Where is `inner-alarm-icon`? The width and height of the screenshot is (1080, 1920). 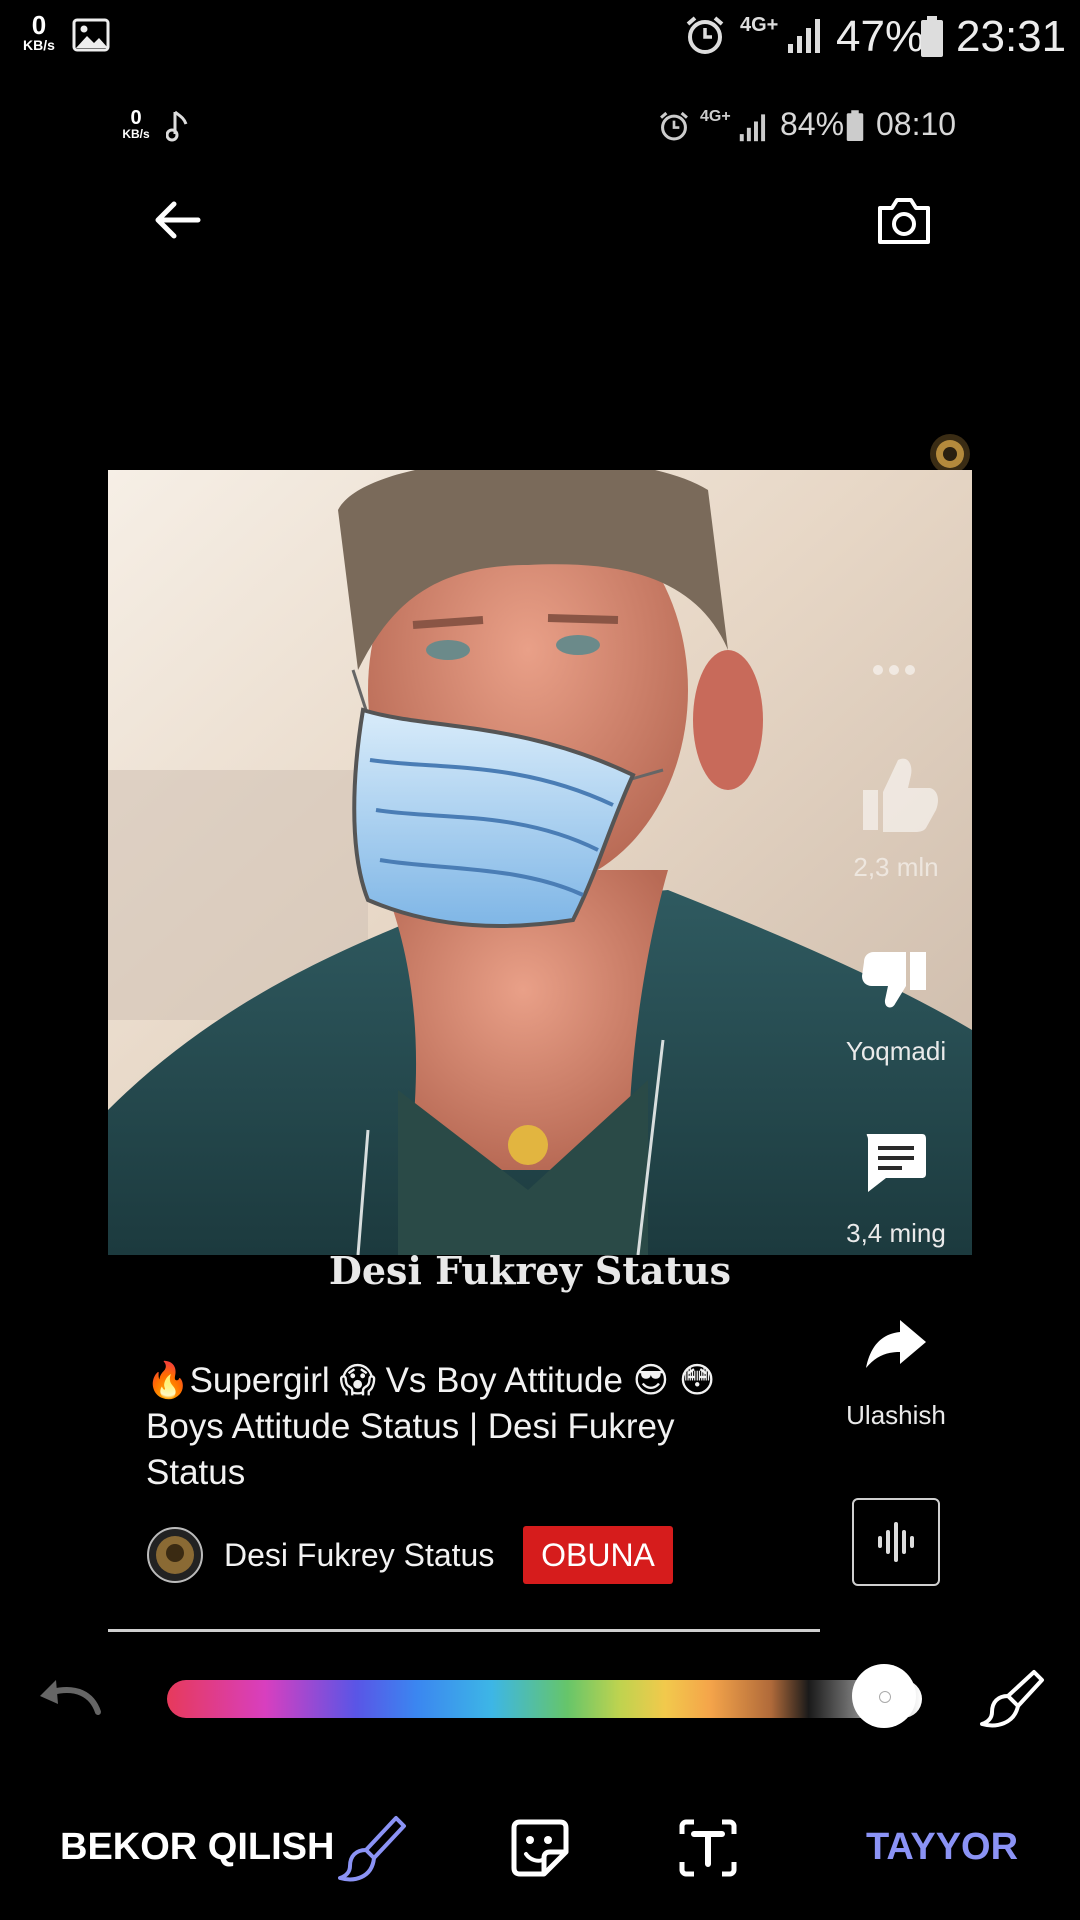
inner-alarm-icon is located at coordinates (674, 126).